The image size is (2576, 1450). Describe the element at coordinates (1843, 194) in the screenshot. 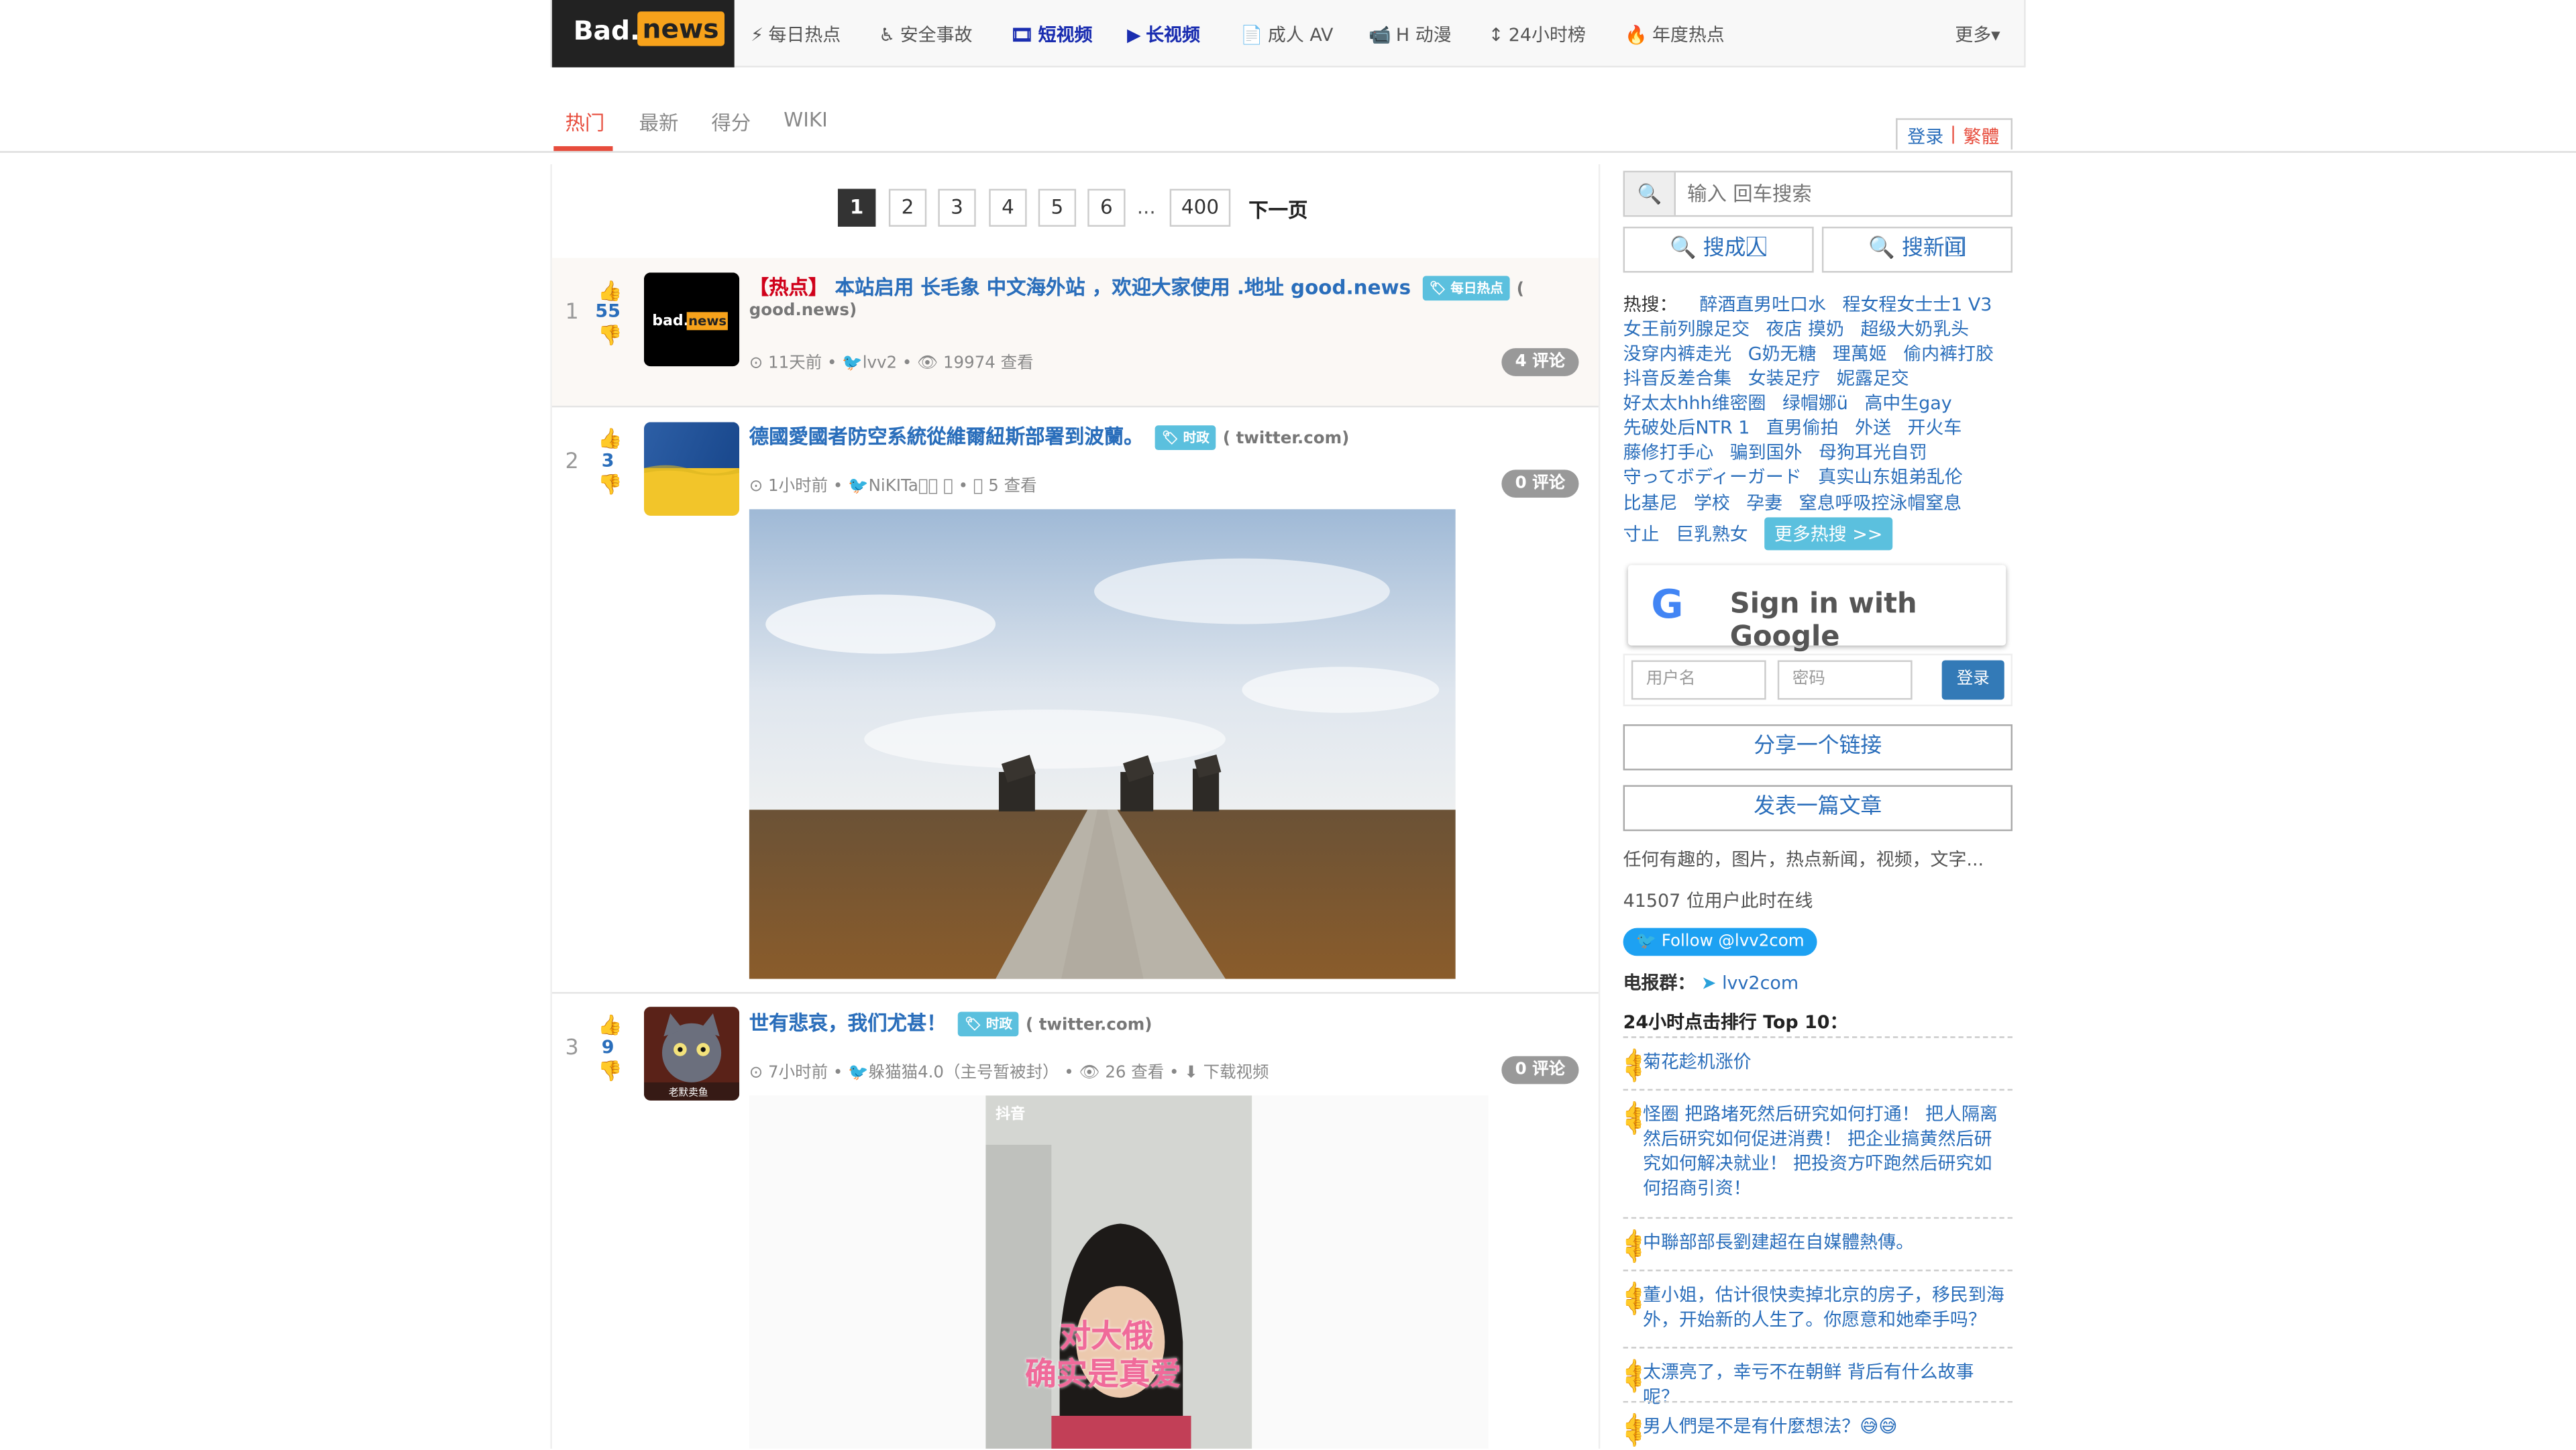

I see `search-input` at that location.